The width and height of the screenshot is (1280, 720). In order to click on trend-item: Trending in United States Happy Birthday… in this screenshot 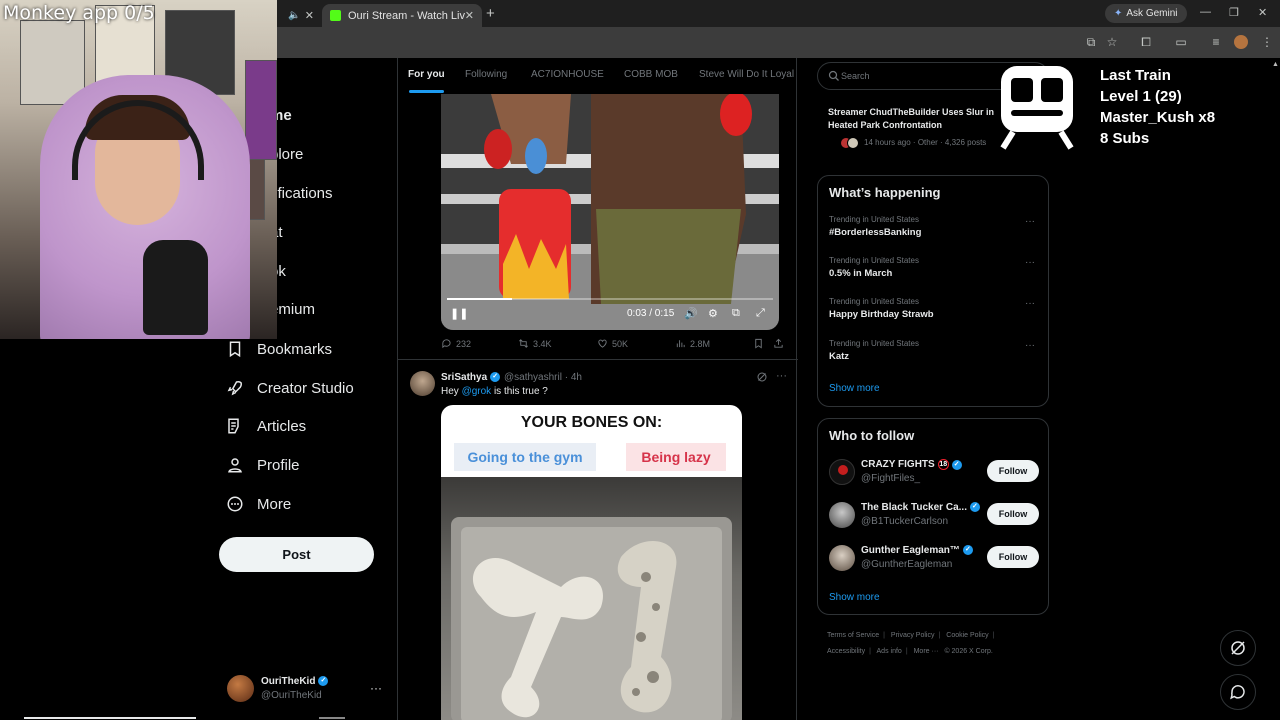, I will do `click(935, 314)`.